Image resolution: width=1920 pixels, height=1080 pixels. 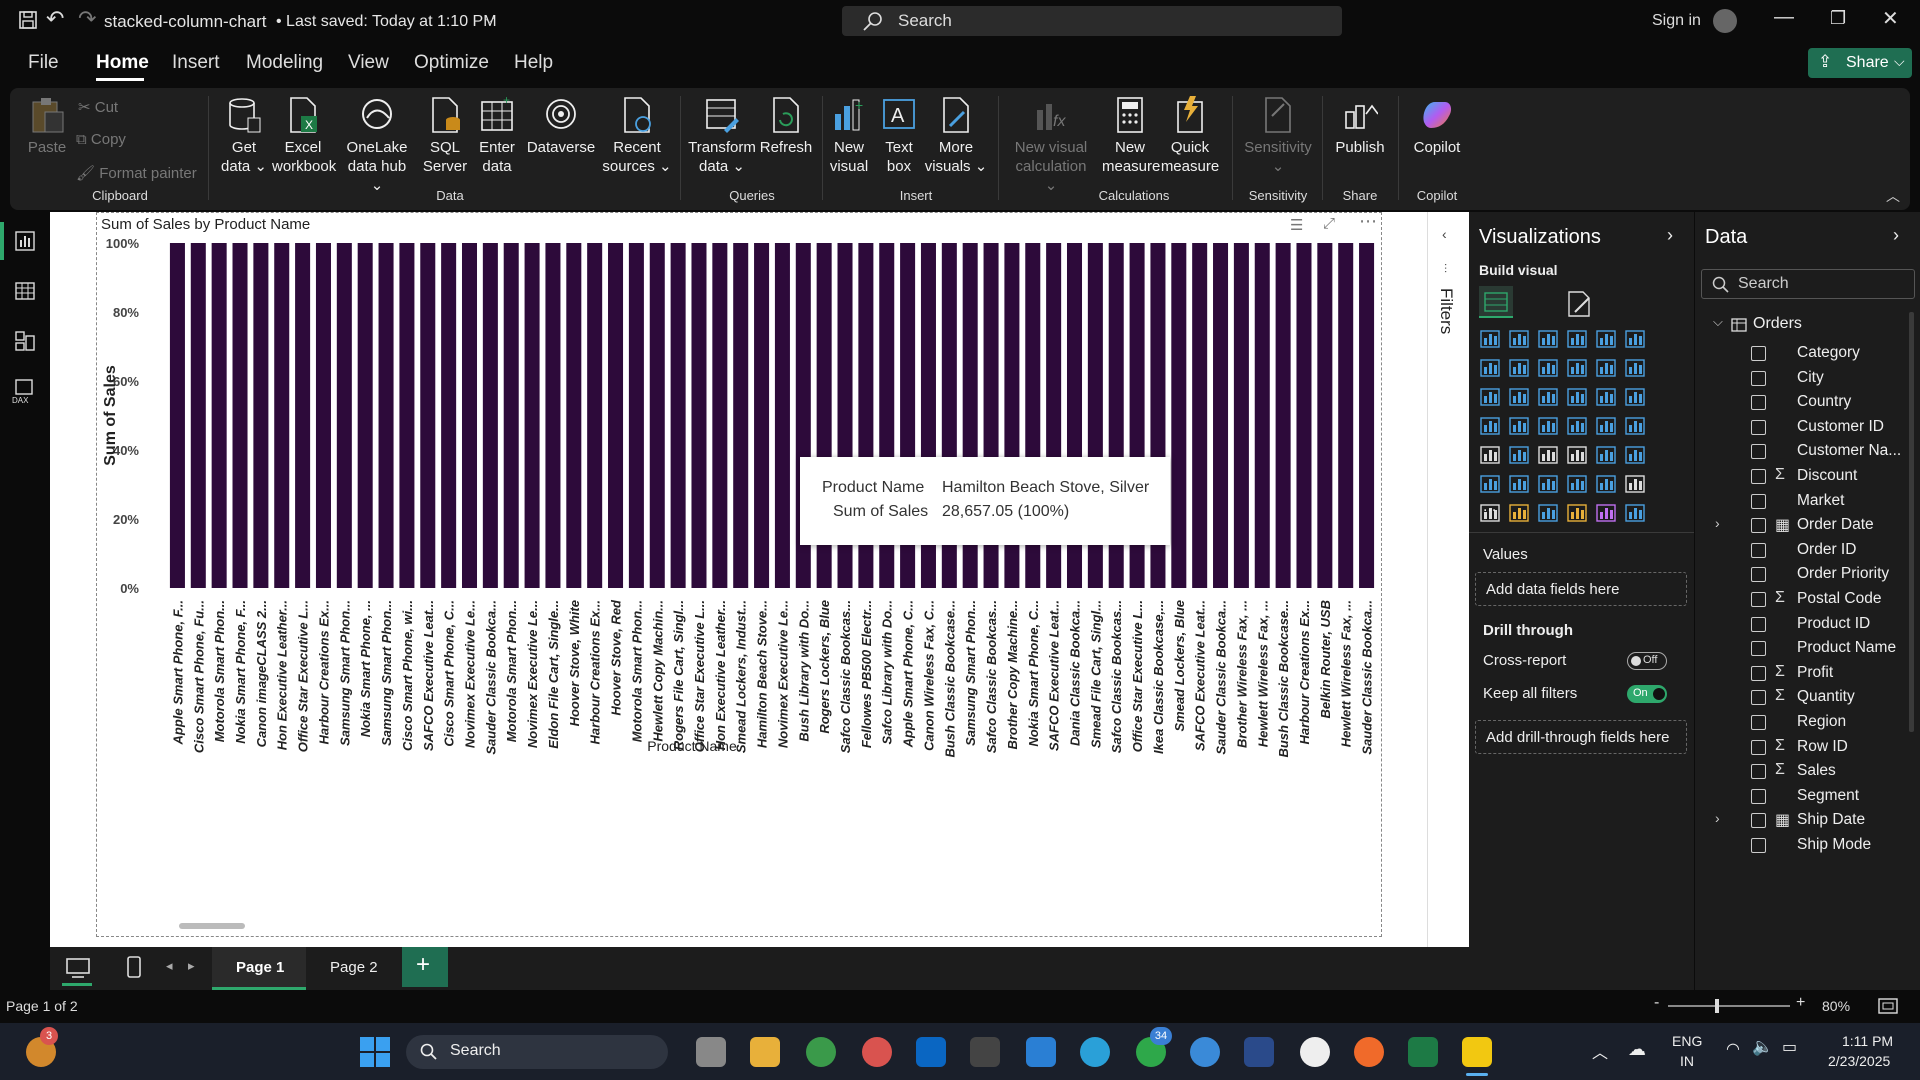 What do you see at coordinates (1578, 369) in the screenshot?
I see `100-stacked-area-chart-icon` at bounding box center [1578, 369].